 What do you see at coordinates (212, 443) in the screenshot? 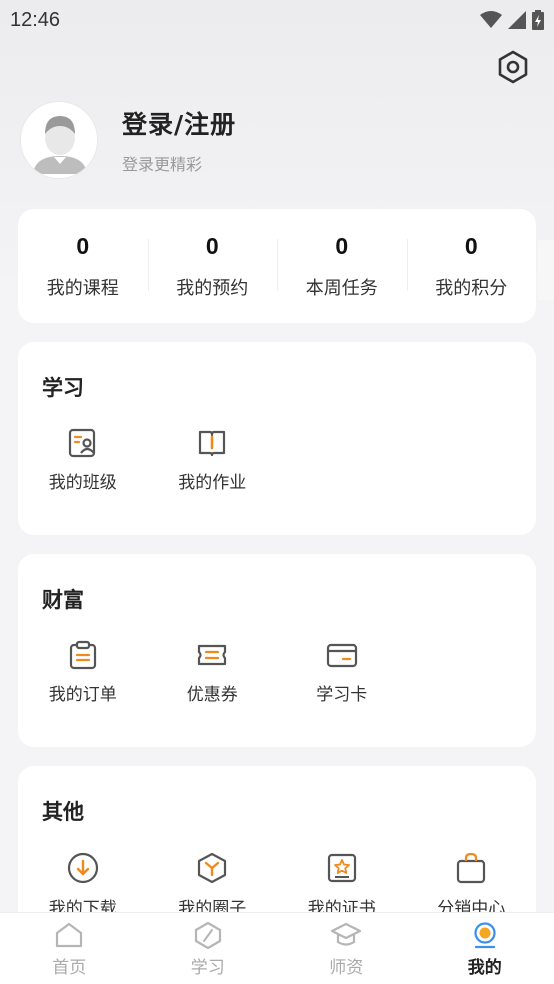
I see `homework-book-icon` at bounding box center [212, 443].